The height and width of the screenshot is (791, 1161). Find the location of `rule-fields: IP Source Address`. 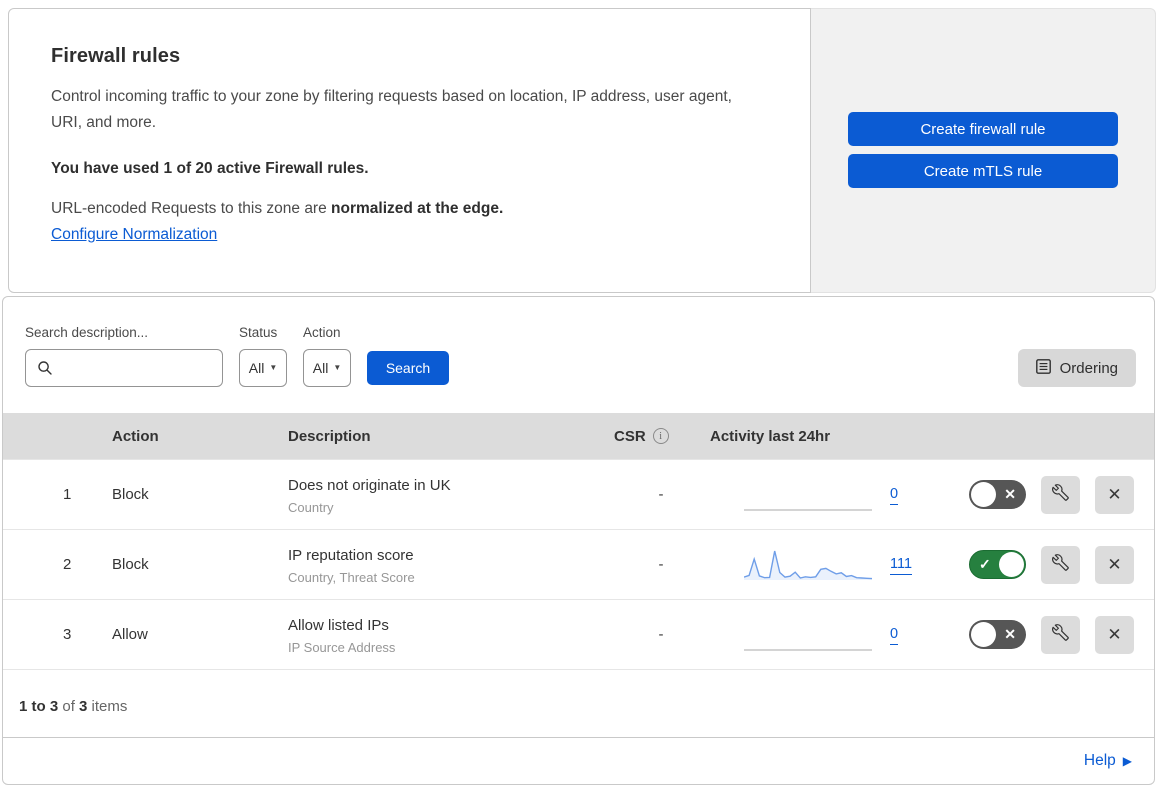

rule-fields: IP Source Address is located at coordinates (342, 647).